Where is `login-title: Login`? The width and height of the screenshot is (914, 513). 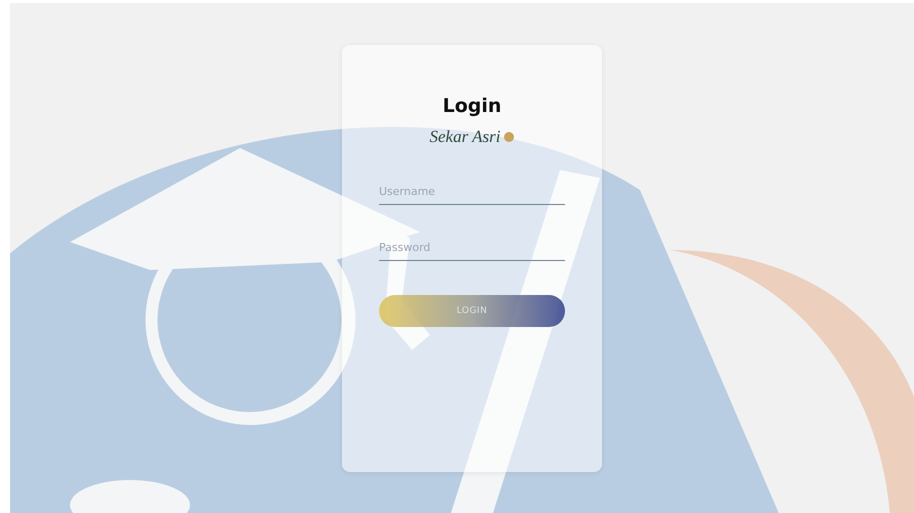
login-title: Login is located at coordinates (472, 106).